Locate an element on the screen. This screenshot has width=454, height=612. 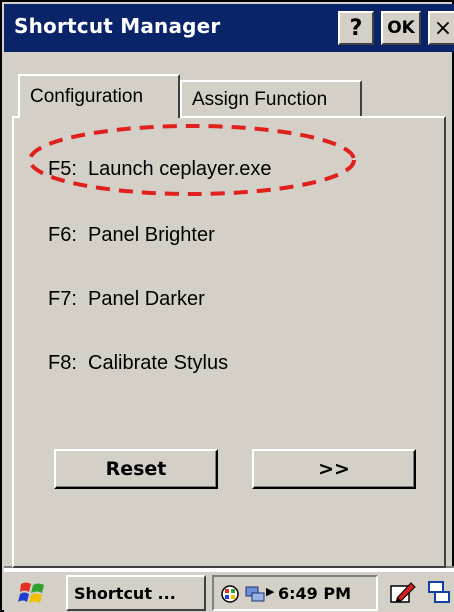
shortcut-f6: F6: Panel Brighter is located at coordinates (131, 235).